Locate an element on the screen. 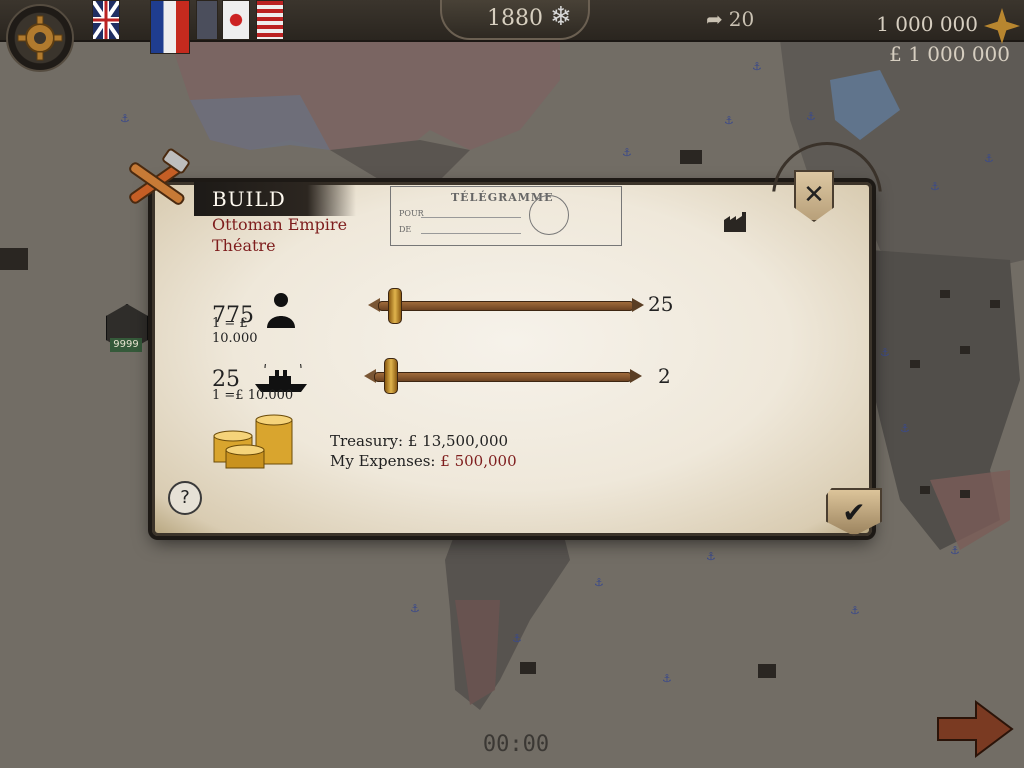 The height and width of the screenshot is (768, 1024). infantry-slider-max: 25 is located at coordinates (661, 304).